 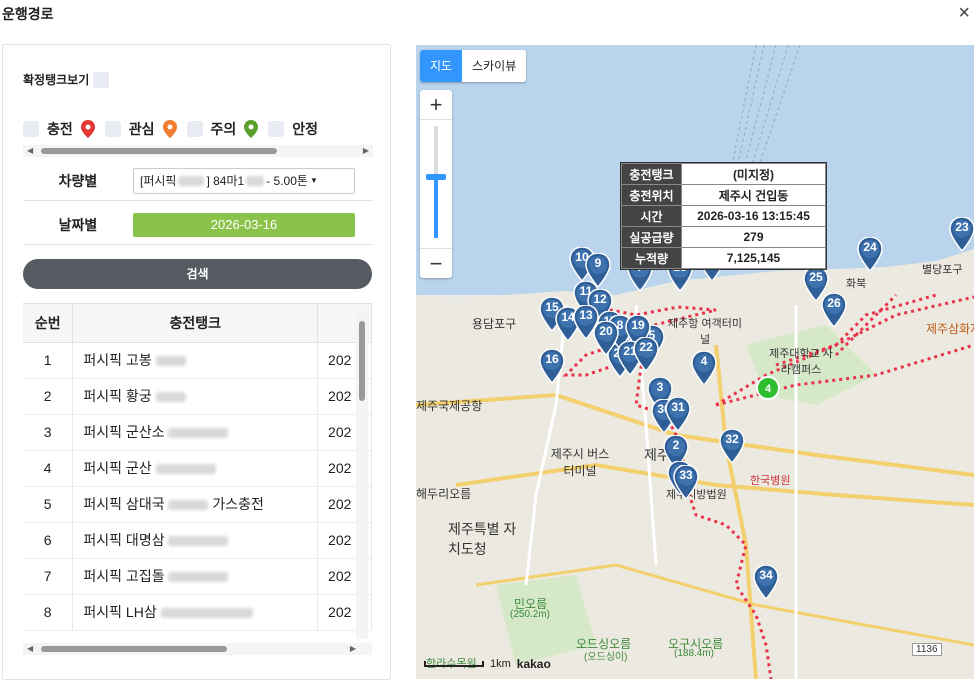 I want to click on table-row: 5 퍼시픽 삼대국 가스충전 202, so click(x=197, y=504).